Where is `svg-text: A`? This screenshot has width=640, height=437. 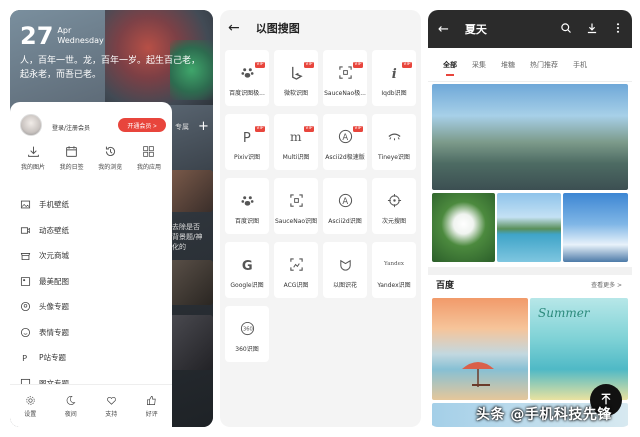
svg-text: A is located at coordinates (345, 200).